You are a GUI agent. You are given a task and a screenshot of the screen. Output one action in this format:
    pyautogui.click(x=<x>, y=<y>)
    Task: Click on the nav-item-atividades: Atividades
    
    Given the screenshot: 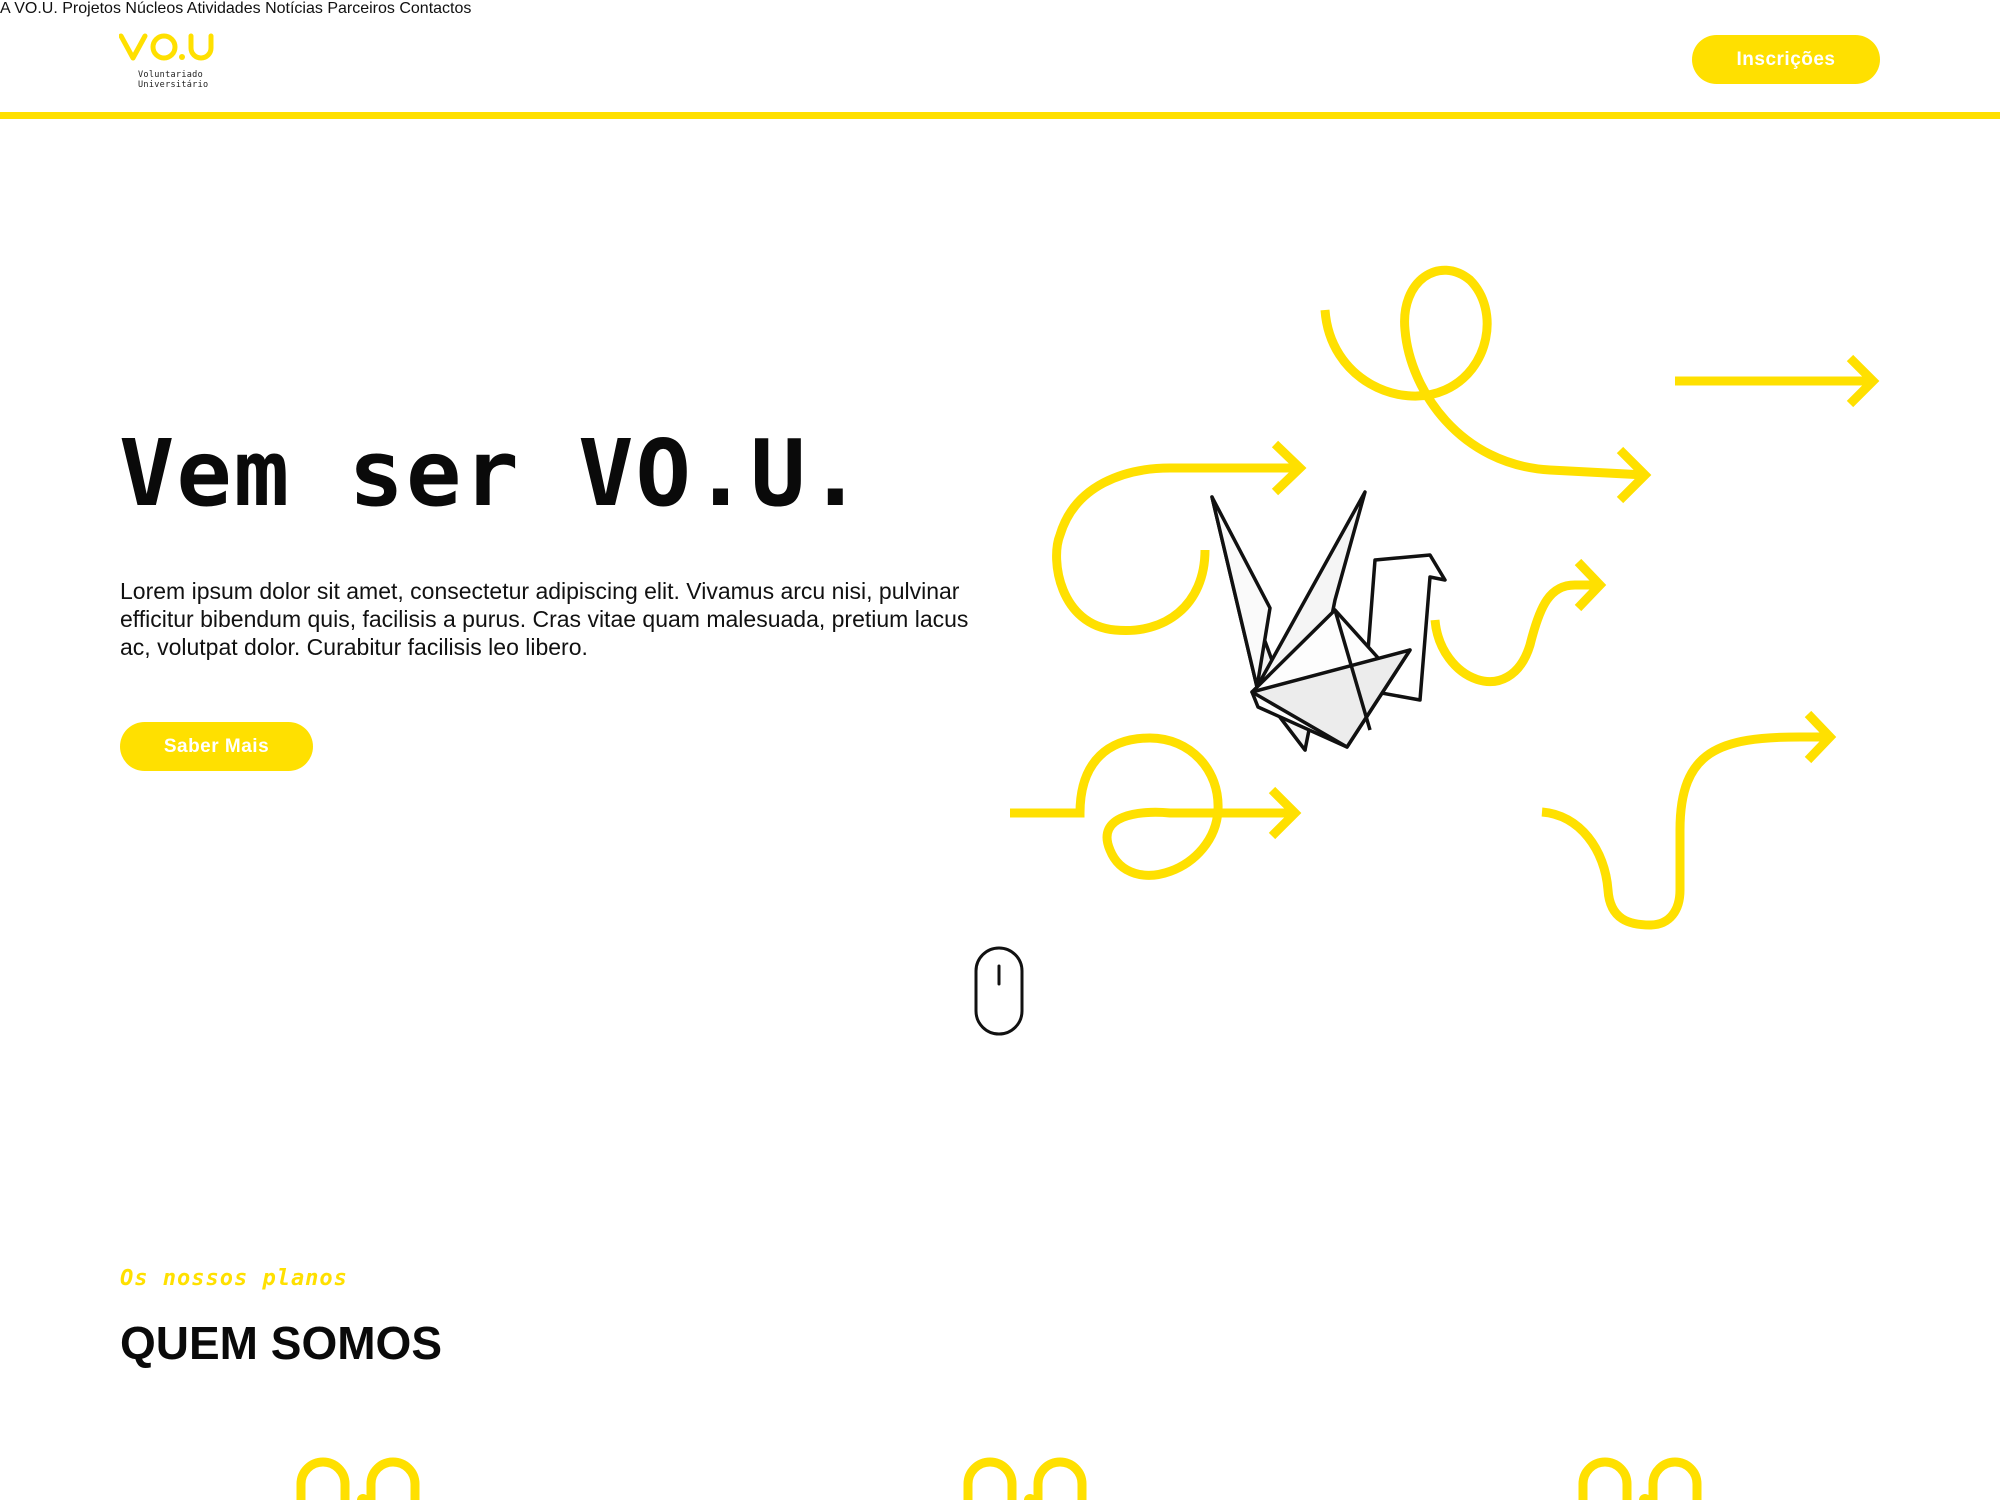 What is the action you would take?
    pyautogui.click(x=224, y=8)
    